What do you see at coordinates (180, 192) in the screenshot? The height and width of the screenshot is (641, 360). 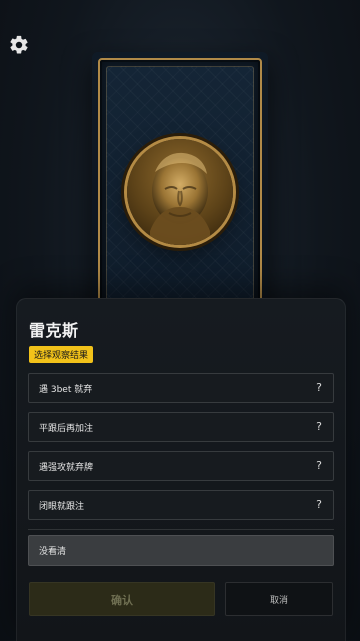 I see `player-portrait` at bounding box center [180, 192].